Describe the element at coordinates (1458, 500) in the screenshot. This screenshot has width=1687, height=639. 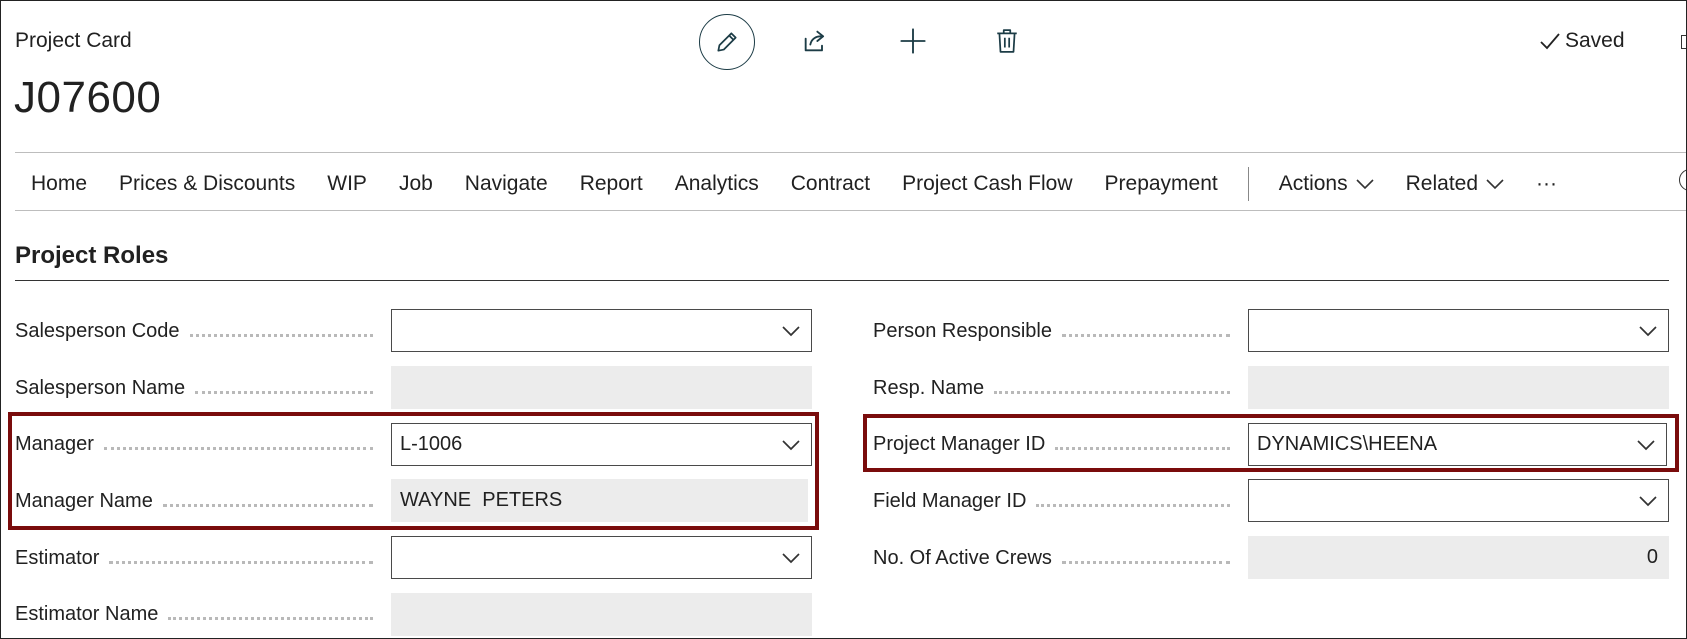
I see `field-manager-id-field` at that location.